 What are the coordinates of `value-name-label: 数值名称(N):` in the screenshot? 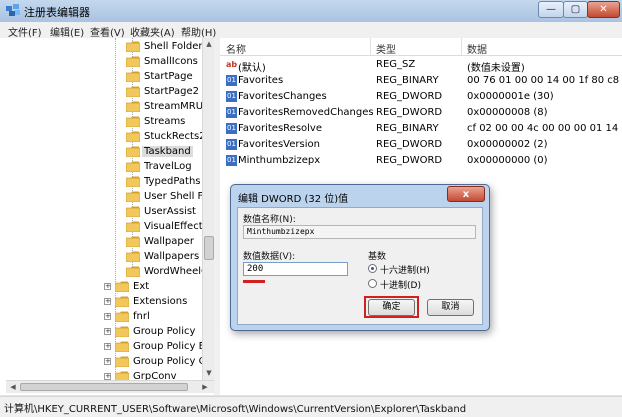 It's located at (269, 220).